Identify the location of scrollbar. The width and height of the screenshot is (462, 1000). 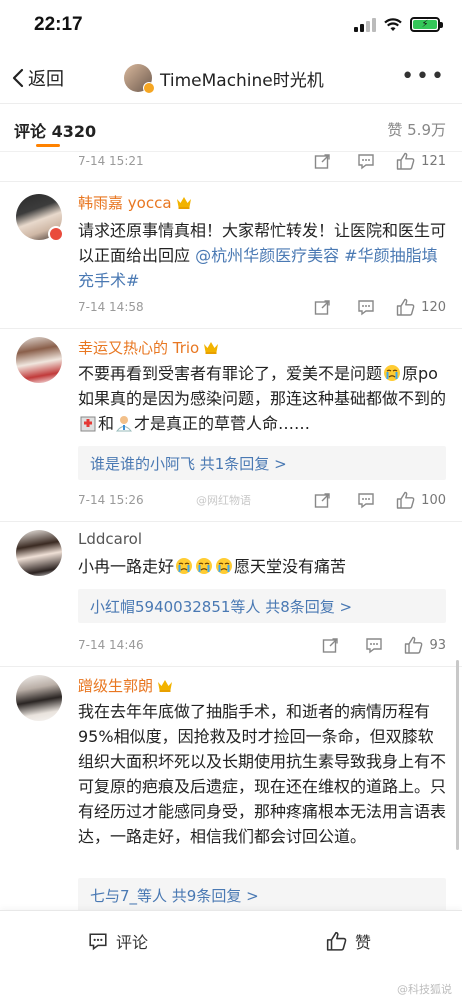
(457, 755).